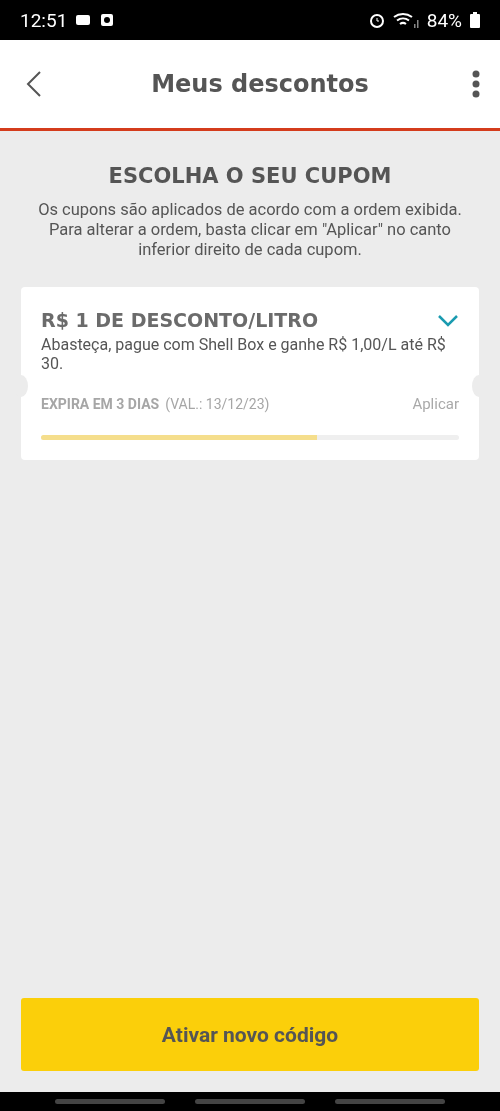 Image resolution: width=500 pixels, height=1111 pixels. What do you see at coordinates (250, 1034) in the screenshot?
I see `activate-code-button: Ativar novo código` at bounding box center [250, 1034].